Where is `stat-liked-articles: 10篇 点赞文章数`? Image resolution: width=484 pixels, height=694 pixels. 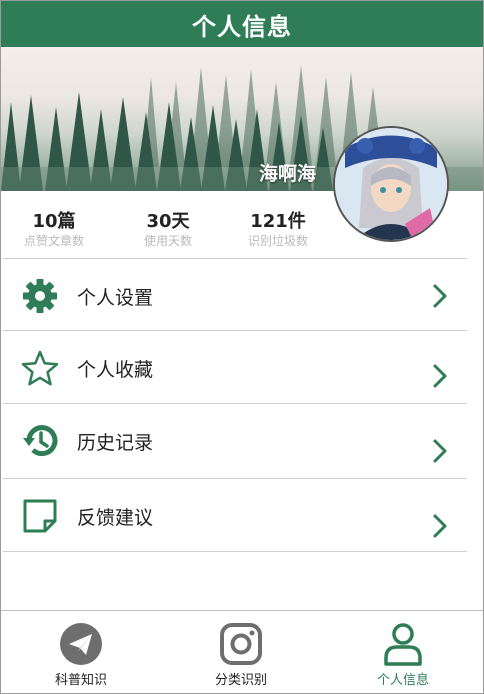 stat-liked-articles: 10篇 点赞文章数 is located at coordinates (55, 230).